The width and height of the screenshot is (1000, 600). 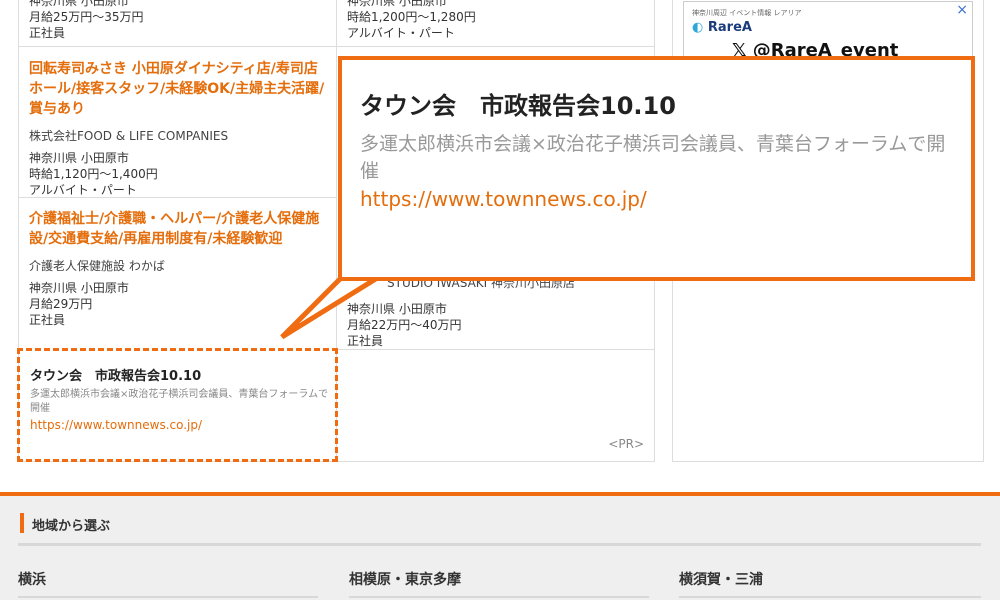 I want to click on callout-link: https://www.townnews.co.jp/, so click(x=503, y=199).